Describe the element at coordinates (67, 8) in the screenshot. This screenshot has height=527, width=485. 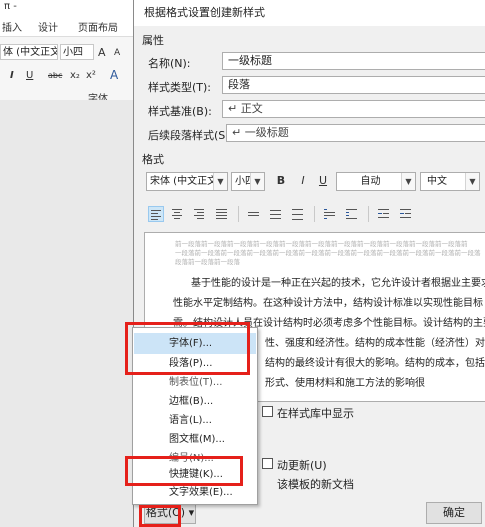
I see `quick-access-bar: π -` at that location.